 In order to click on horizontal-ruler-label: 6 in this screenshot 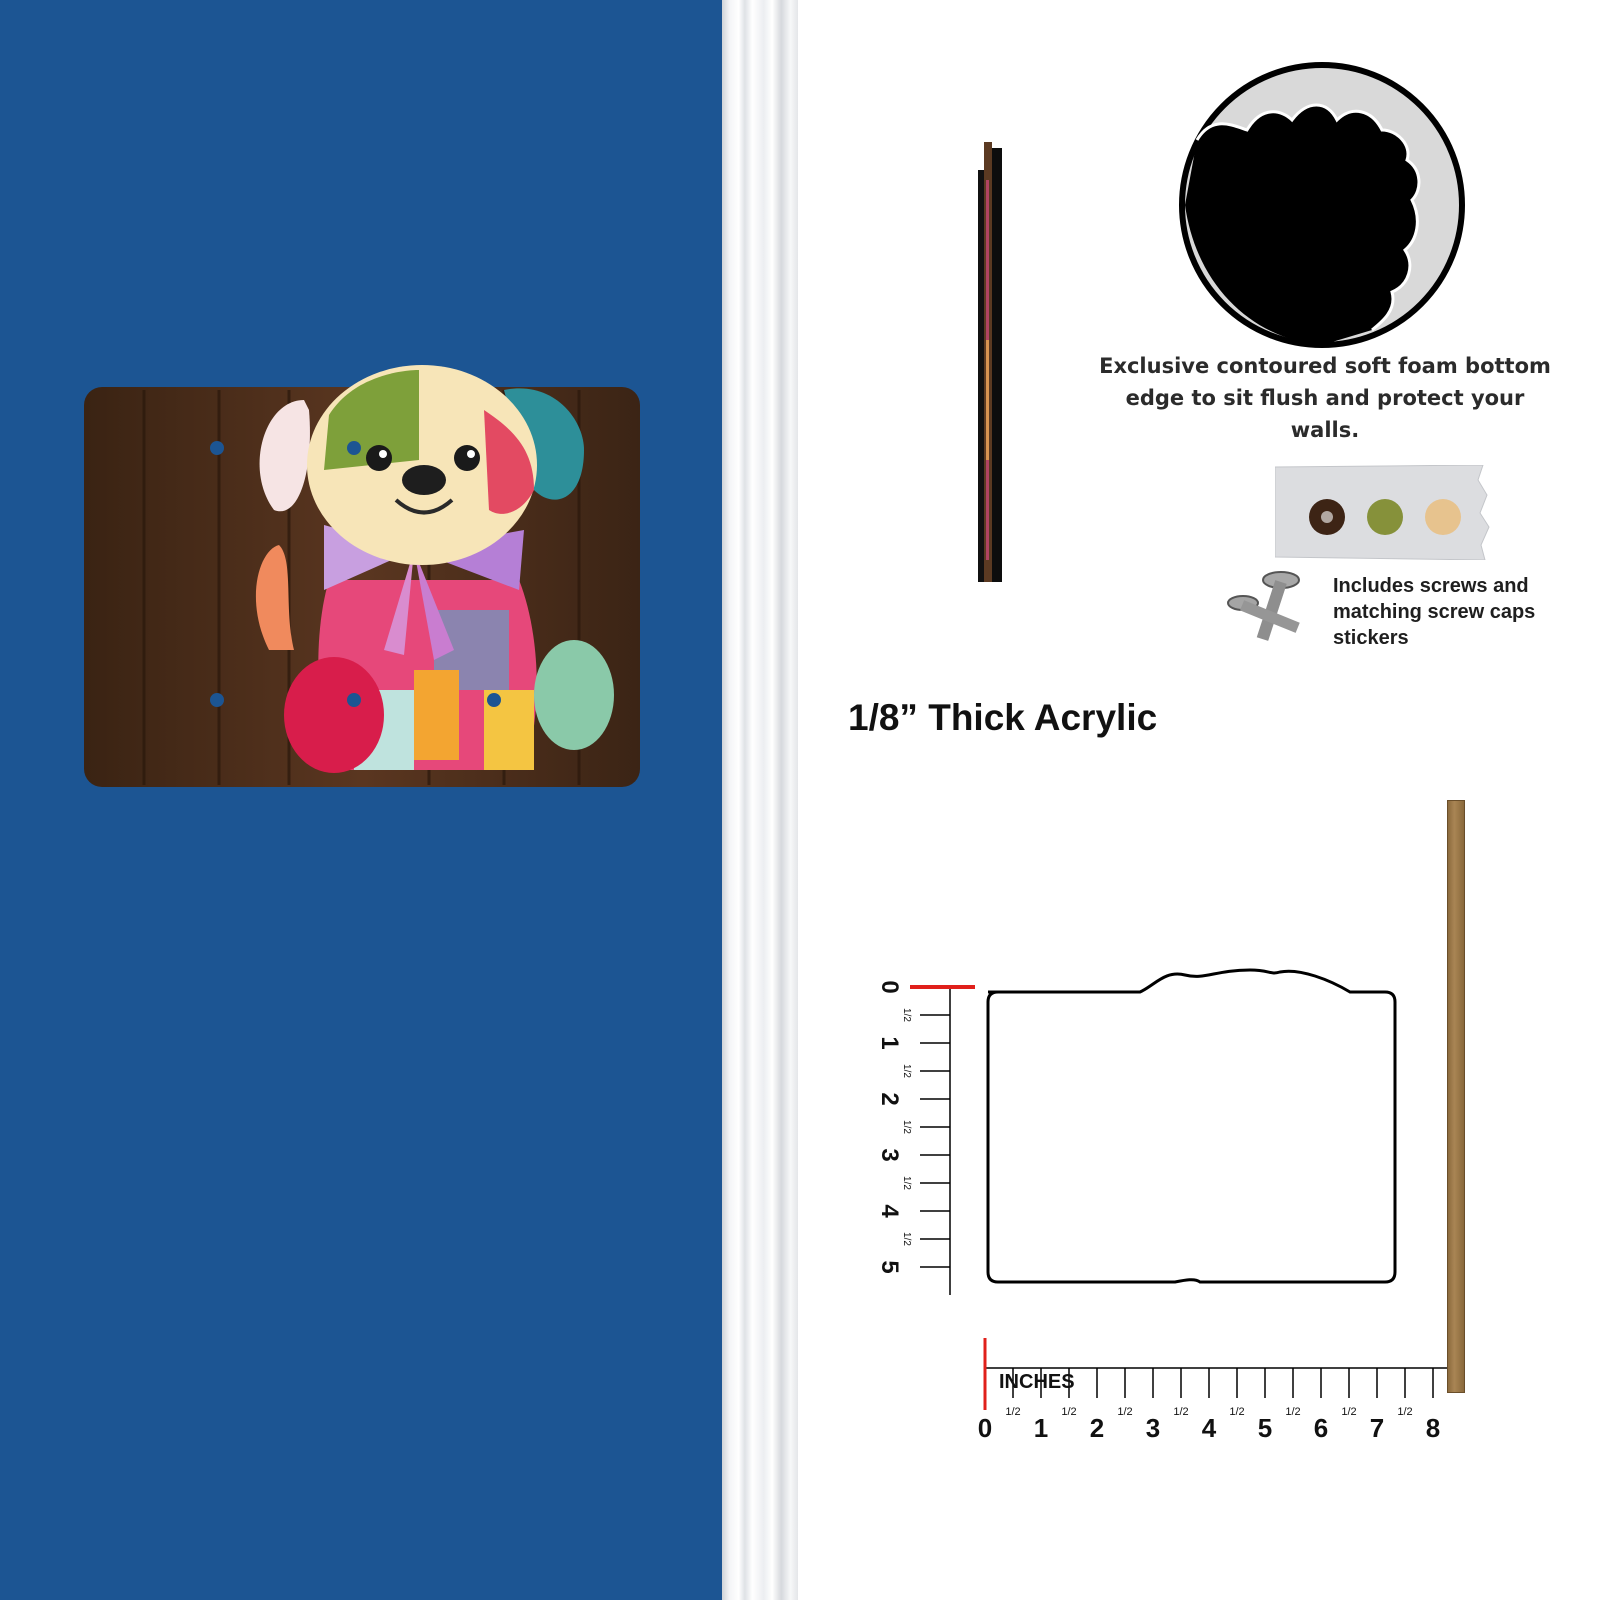, I will do `click(1321, 1428)`.